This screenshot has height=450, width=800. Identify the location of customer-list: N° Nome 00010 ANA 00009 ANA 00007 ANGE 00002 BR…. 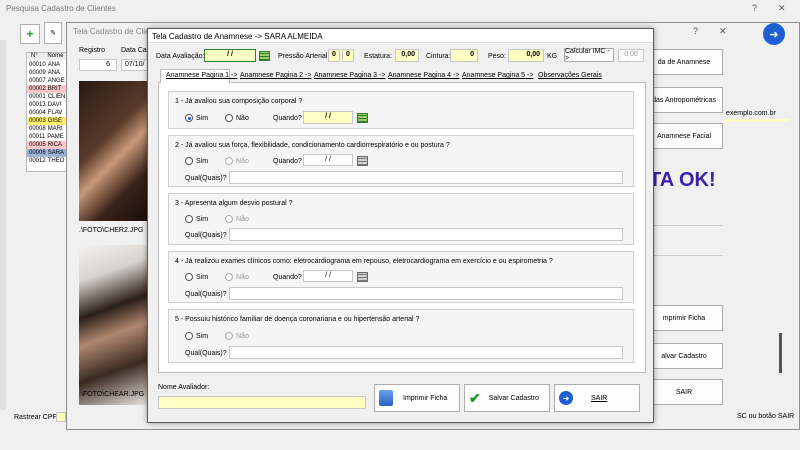
(48, 112).